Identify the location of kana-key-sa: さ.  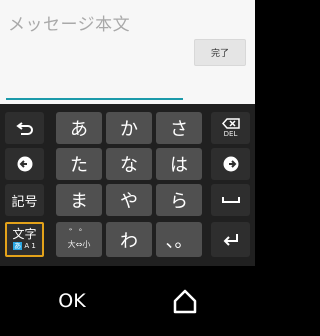
(179, 128).